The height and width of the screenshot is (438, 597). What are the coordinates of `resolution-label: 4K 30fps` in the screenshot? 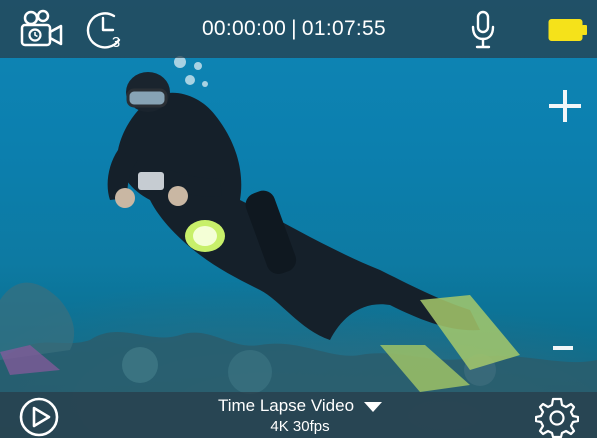 It's located at (300, 426).